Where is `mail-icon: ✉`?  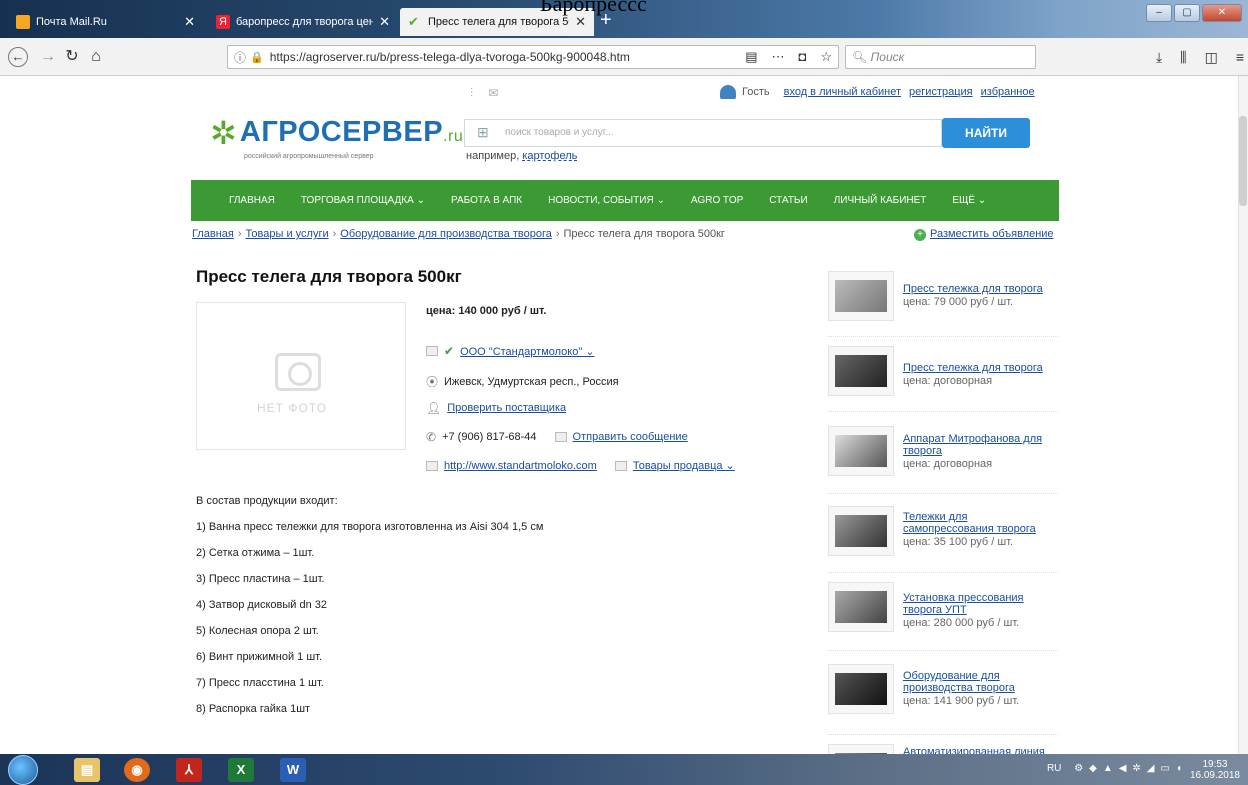 mail-icon: ✉ is located at coordinates (493, 93).